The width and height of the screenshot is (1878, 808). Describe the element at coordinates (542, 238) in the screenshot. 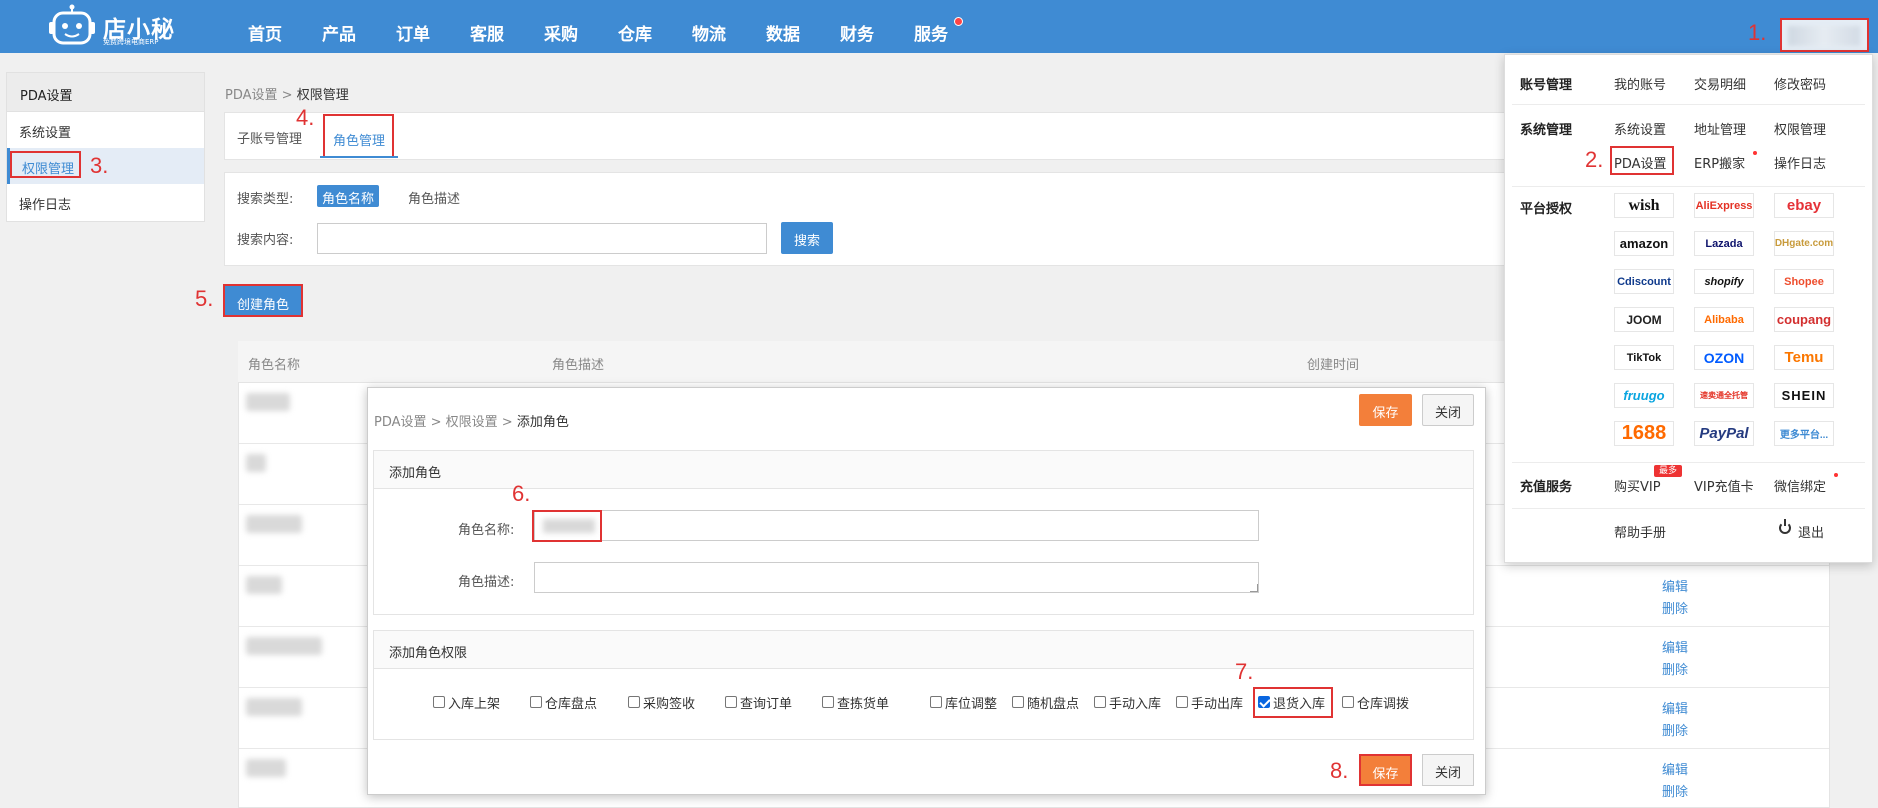

I see `search-input` at that location.